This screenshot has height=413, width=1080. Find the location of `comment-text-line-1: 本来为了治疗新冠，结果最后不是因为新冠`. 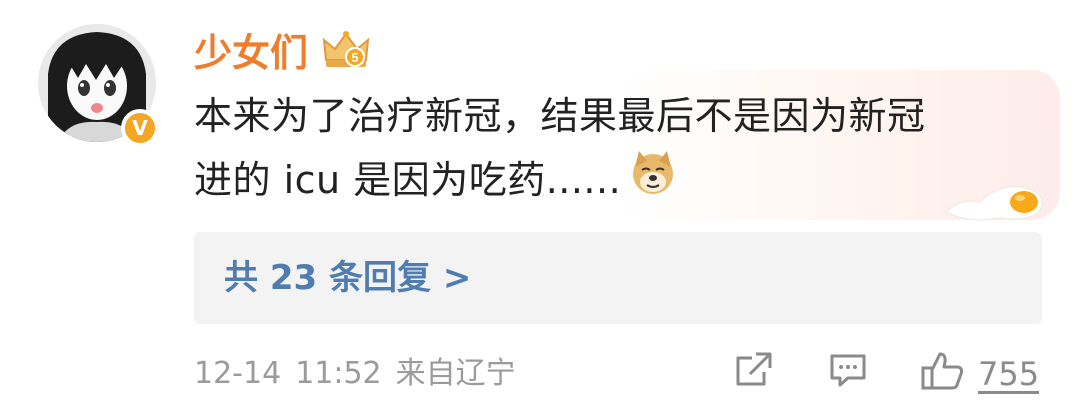

comment-text-line-1: 本来为了治疗新冠，结果最后不是因为新冠 is located at coordinates (560, 116).